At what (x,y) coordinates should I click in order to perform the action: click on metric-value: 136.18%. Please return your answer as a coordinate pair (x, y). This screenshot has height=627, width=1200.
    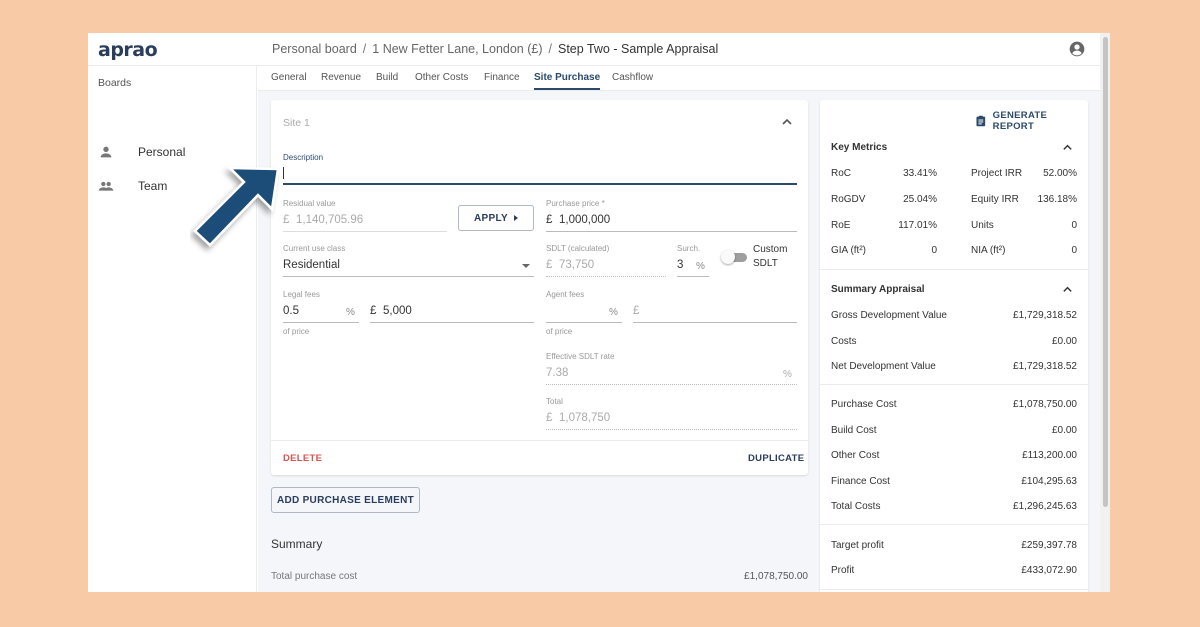
    Looking at the image, I should click on (1057, 199).